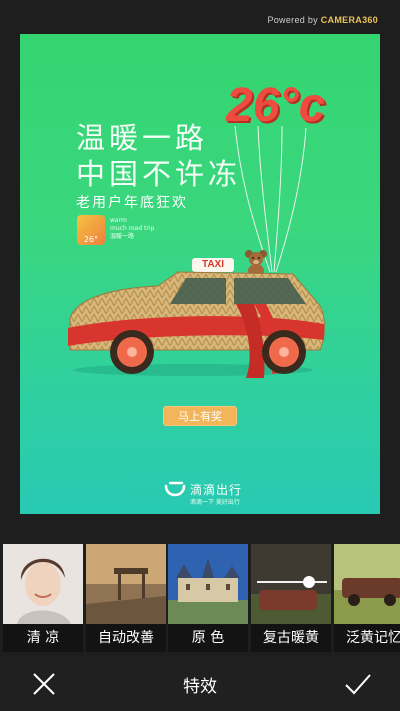 Image resolution: width=400 pixels, height=711 pixels. Describe the element at coordinates (200, 683) in the screenshot. I see `bottom-action-bar: 特效` at that location.